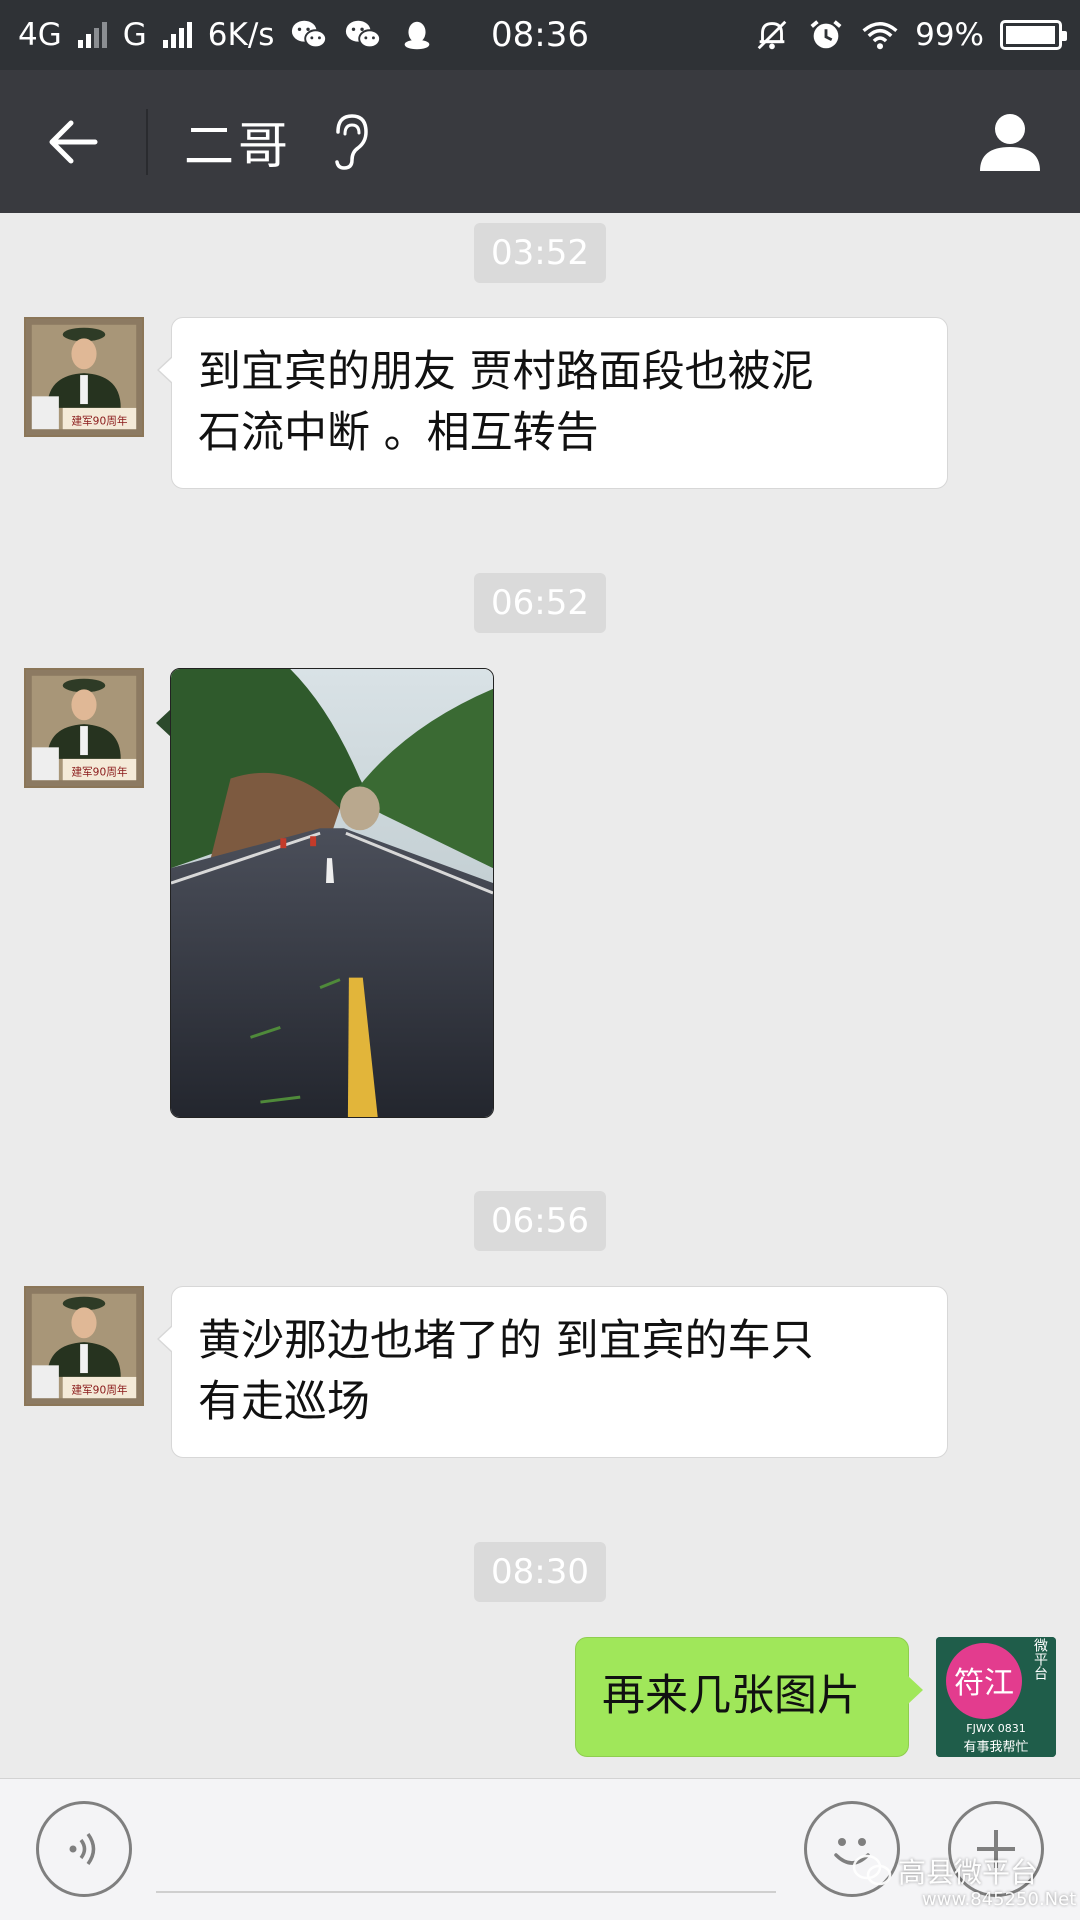  What do you see at coordinates (163, 723) in the screenshot?
I see `bubble-tail` at bounding box center [163, 723].